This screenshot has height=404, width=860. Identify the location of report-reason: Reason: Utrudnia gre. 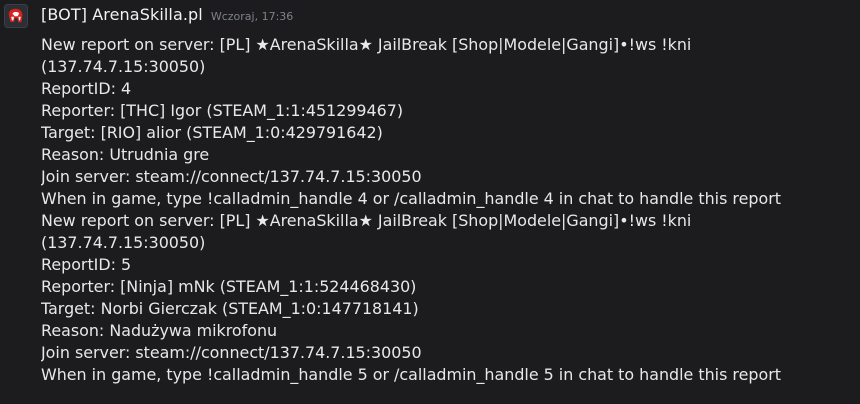
(125, 154).